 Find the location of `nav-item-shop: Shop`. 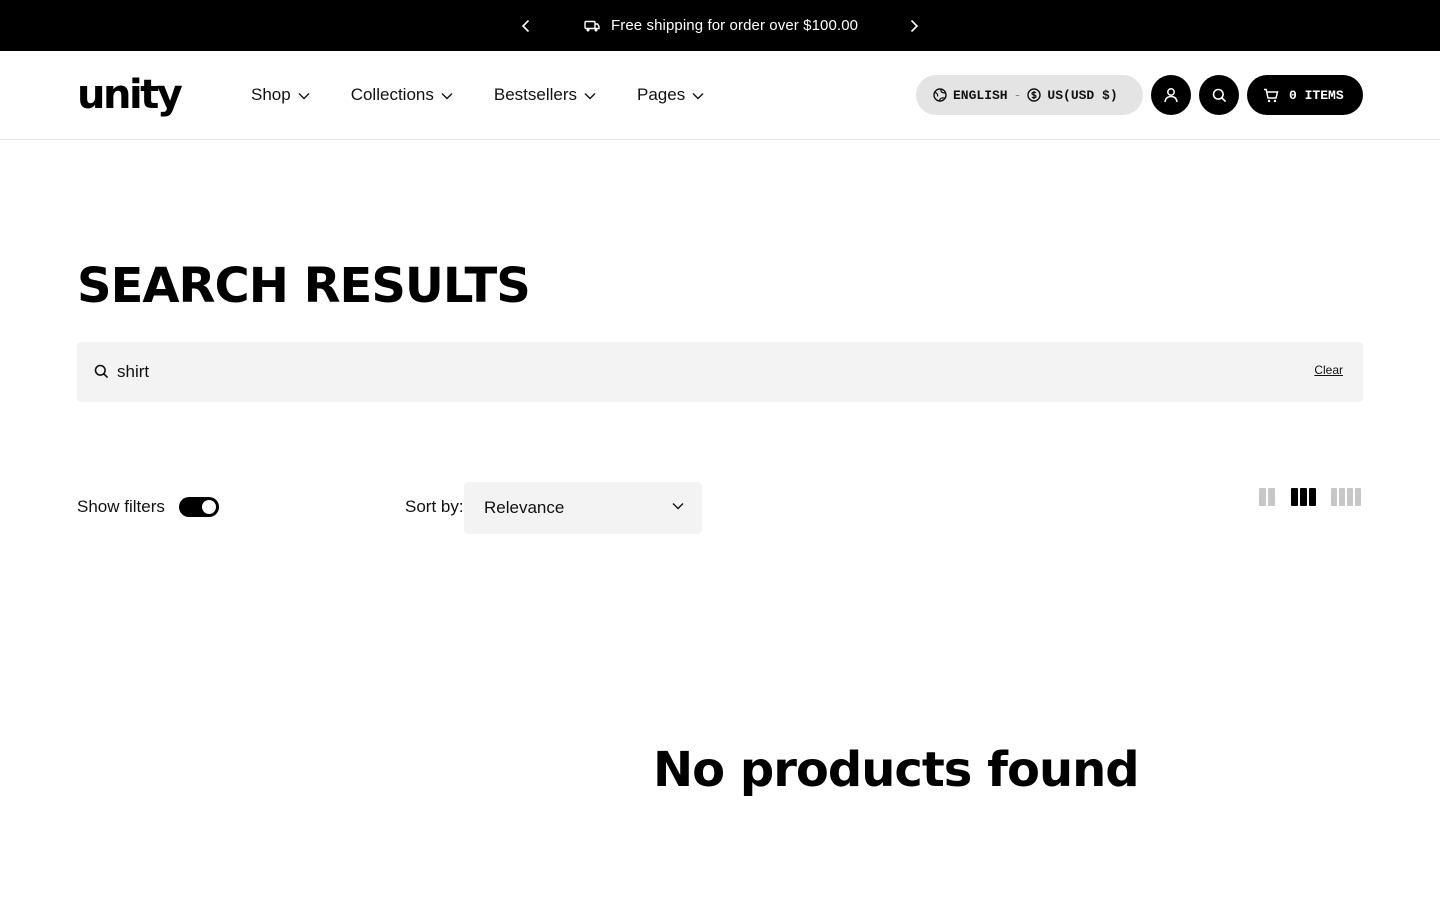

nav-item-shop: Shop is located at coordinates (280, 95).